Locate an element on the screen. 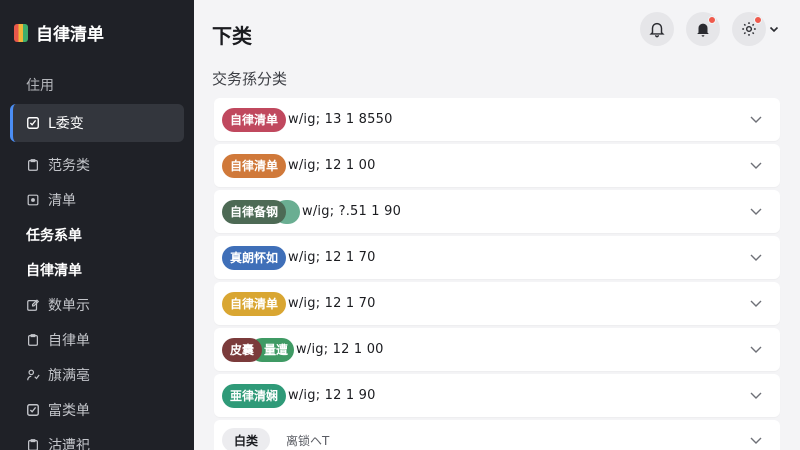  sidebar-item-7: 自律单 is located at coordinates (97, 340).